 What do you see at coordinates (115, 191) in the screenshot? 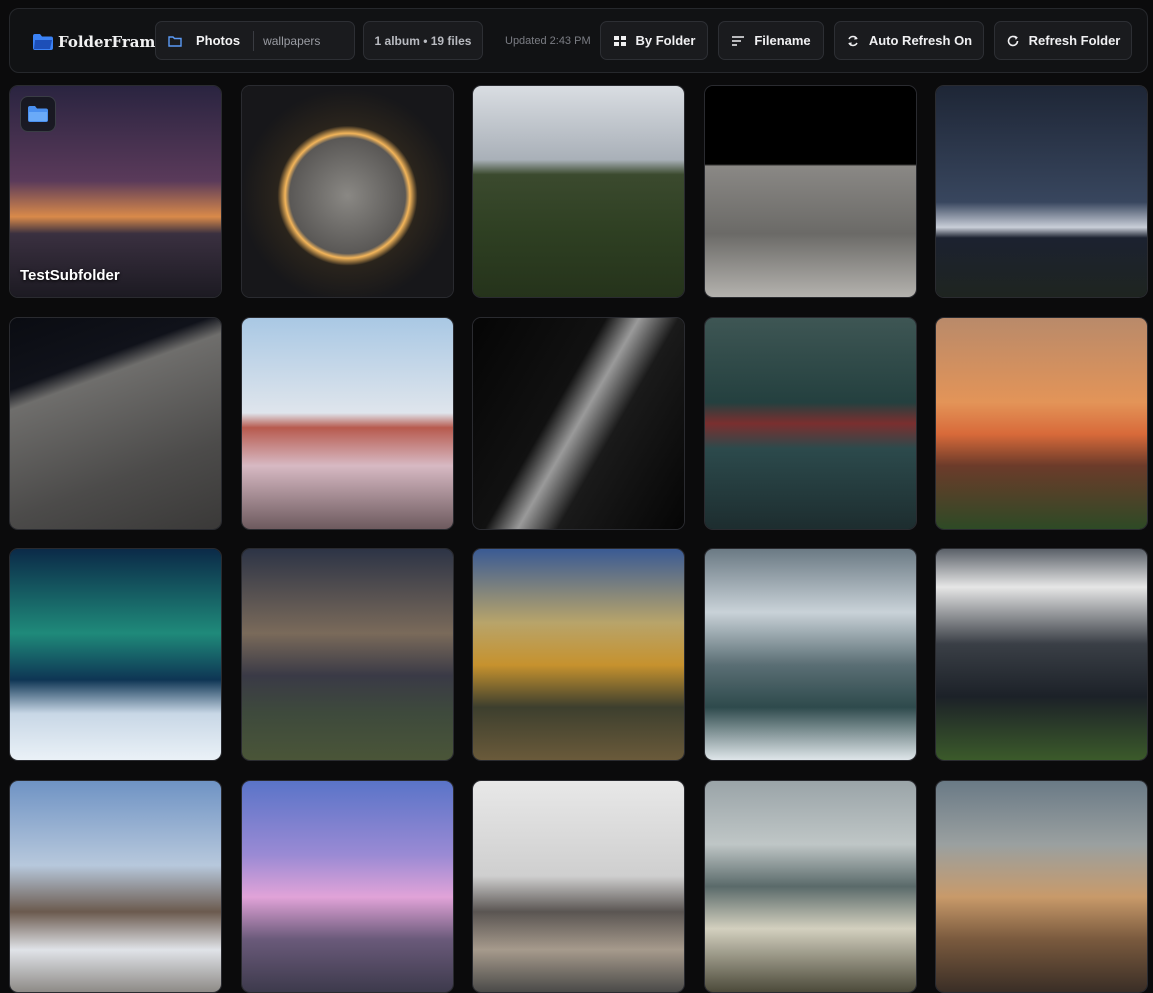
I see `folder-tile: TestSubfolder` at bounding box center [115, 191].